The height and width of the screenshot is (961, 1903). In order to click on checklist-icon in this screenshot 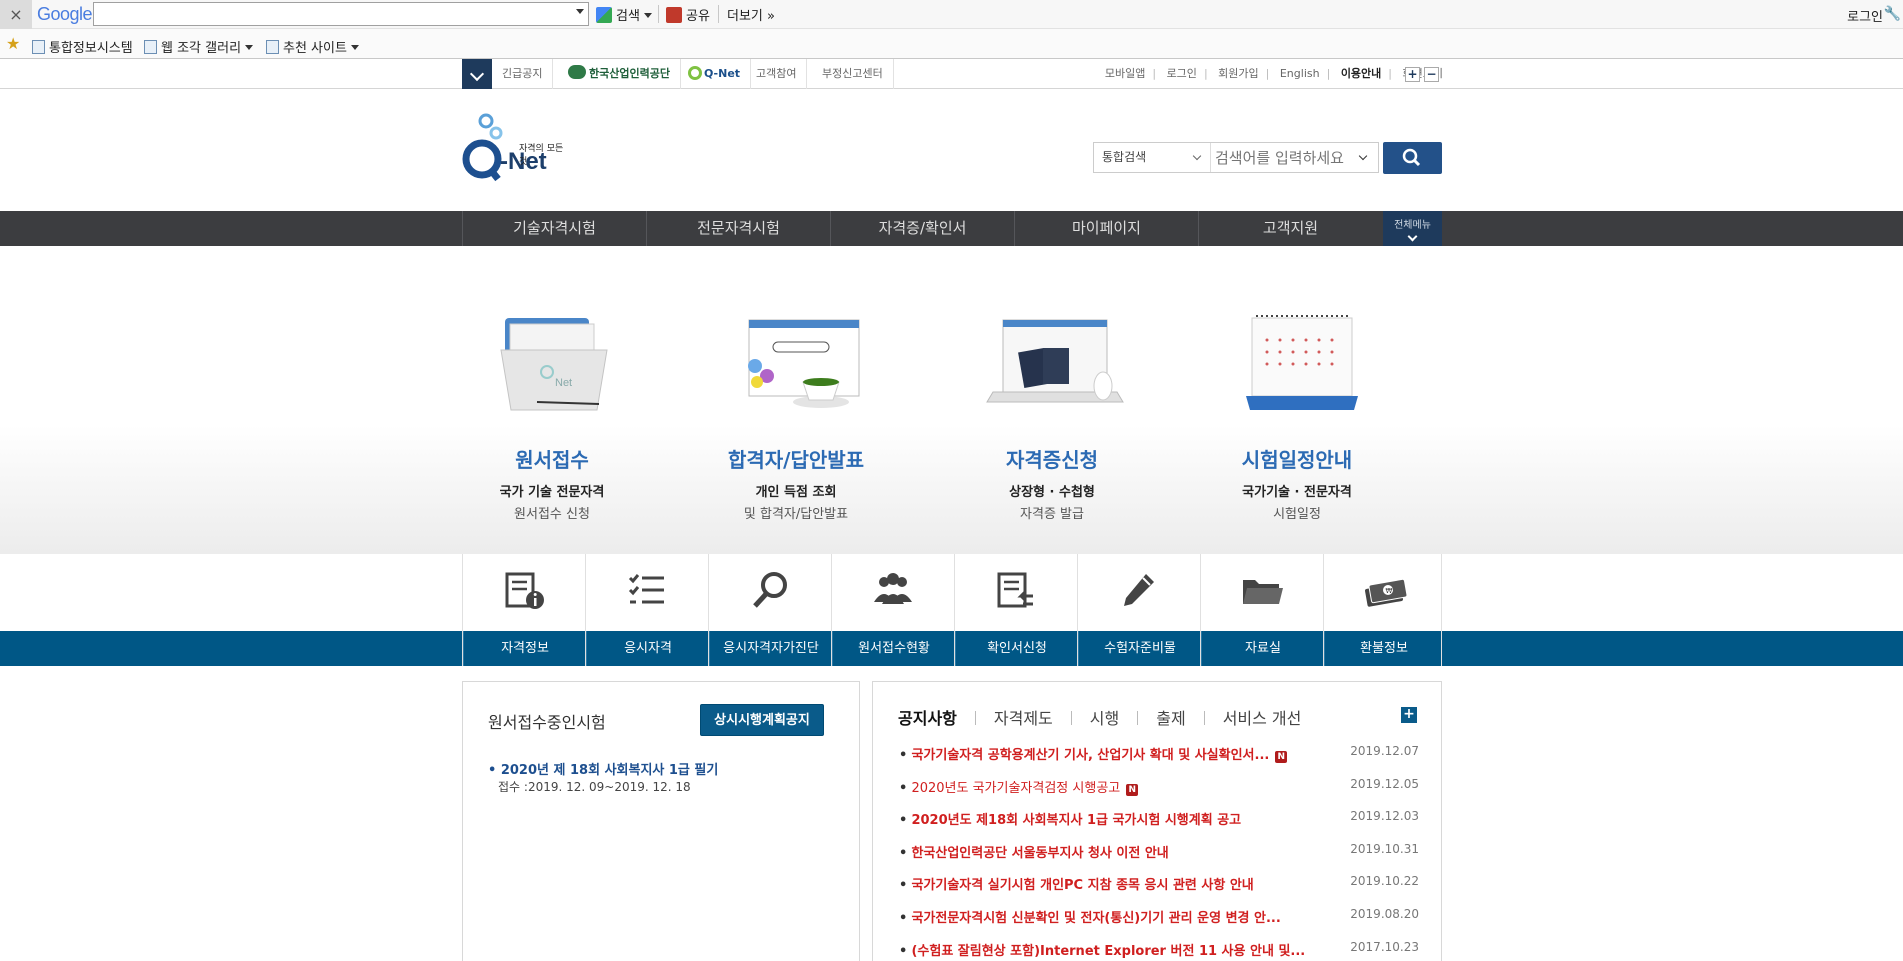, I will do `click(646, 589)`.